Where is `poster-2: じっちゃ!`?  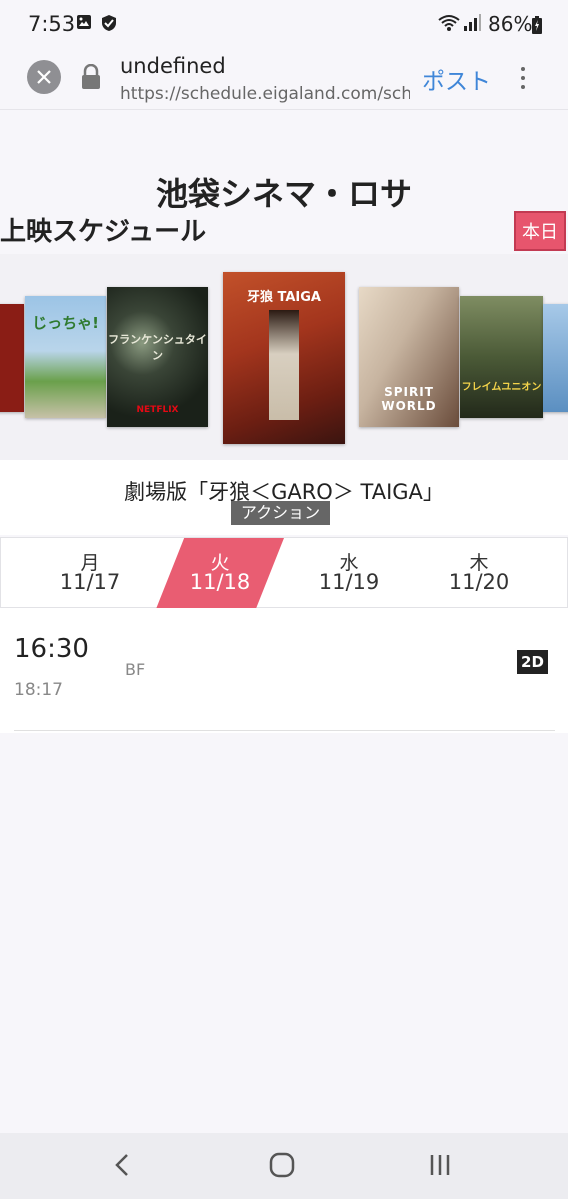 poster-2: じっちゃ! is located at coordinates (65, 357).